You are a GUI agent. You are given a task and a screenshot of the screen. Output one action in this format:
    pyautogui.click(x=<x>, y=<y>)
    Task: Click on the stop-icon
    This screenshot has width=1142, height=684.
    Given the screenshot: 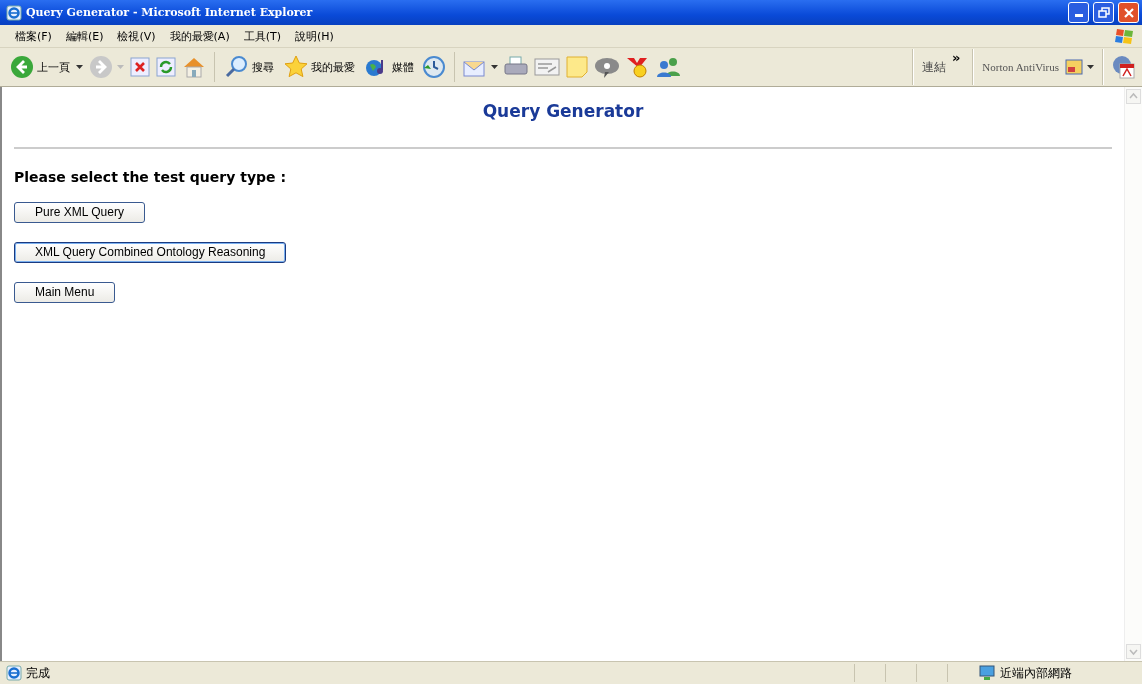 What is the action you would take?
    pyautogui.click(x=140, y=67)
    